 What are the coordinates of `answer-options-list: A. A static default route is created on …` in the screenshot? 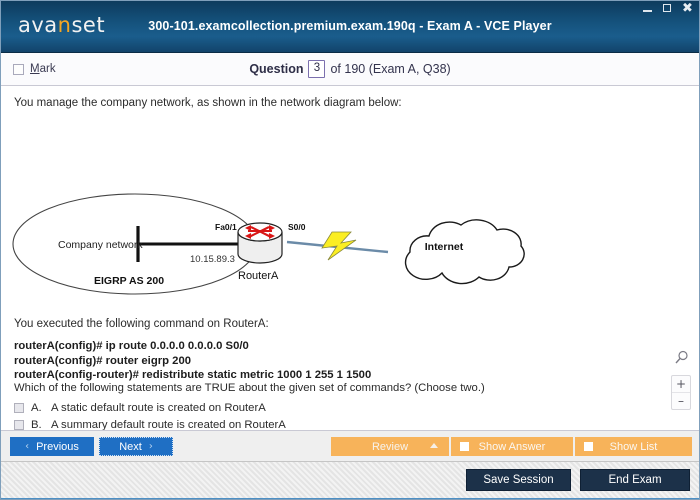 It's located at (174, 416).